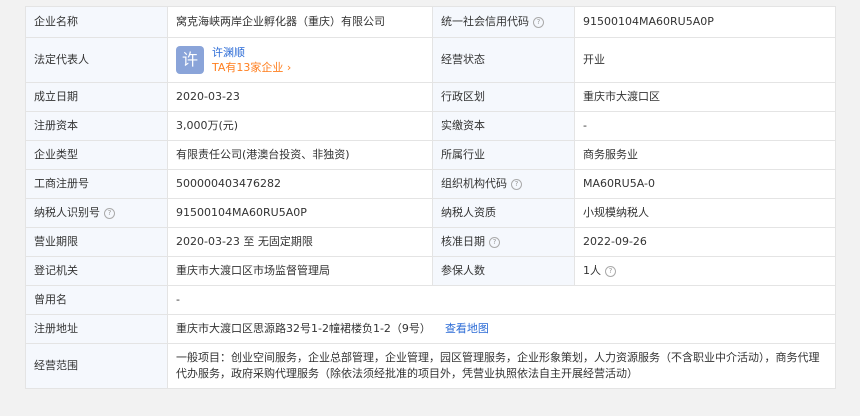 The width and height of the screenshot is (860, 416). What do you see at coordinates (503, 126) in the screenshot?
I see `label-paid-capital: 实缴资本` at bounding box center [503, 126].